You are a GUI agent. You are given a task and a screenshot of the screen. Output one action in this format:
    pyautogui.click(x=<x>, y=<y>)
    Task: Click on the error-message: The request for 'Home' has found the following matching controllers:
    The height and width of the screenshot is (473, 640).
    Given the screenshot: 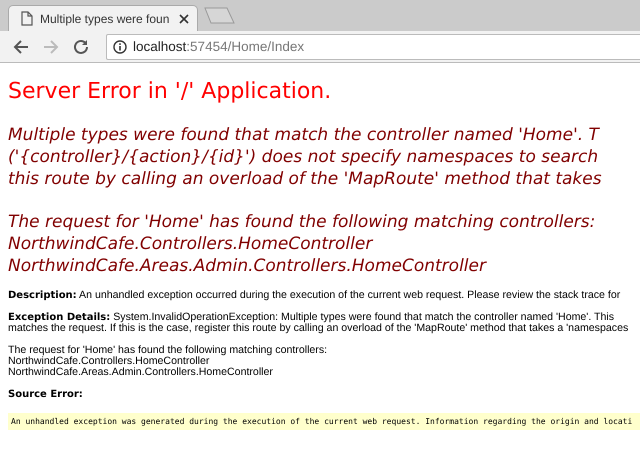 What is the action you would take?
    pyautogui.click(x=302, y=222)
    